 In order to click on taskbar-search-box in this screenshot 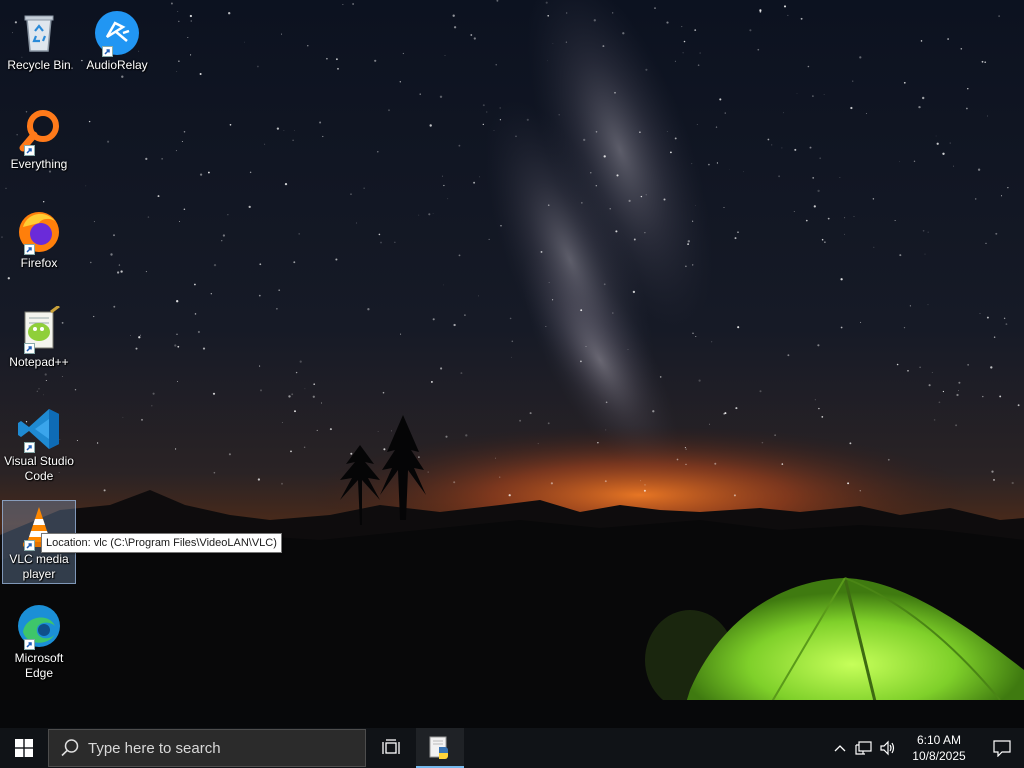, I will do `click(207, 748)`.